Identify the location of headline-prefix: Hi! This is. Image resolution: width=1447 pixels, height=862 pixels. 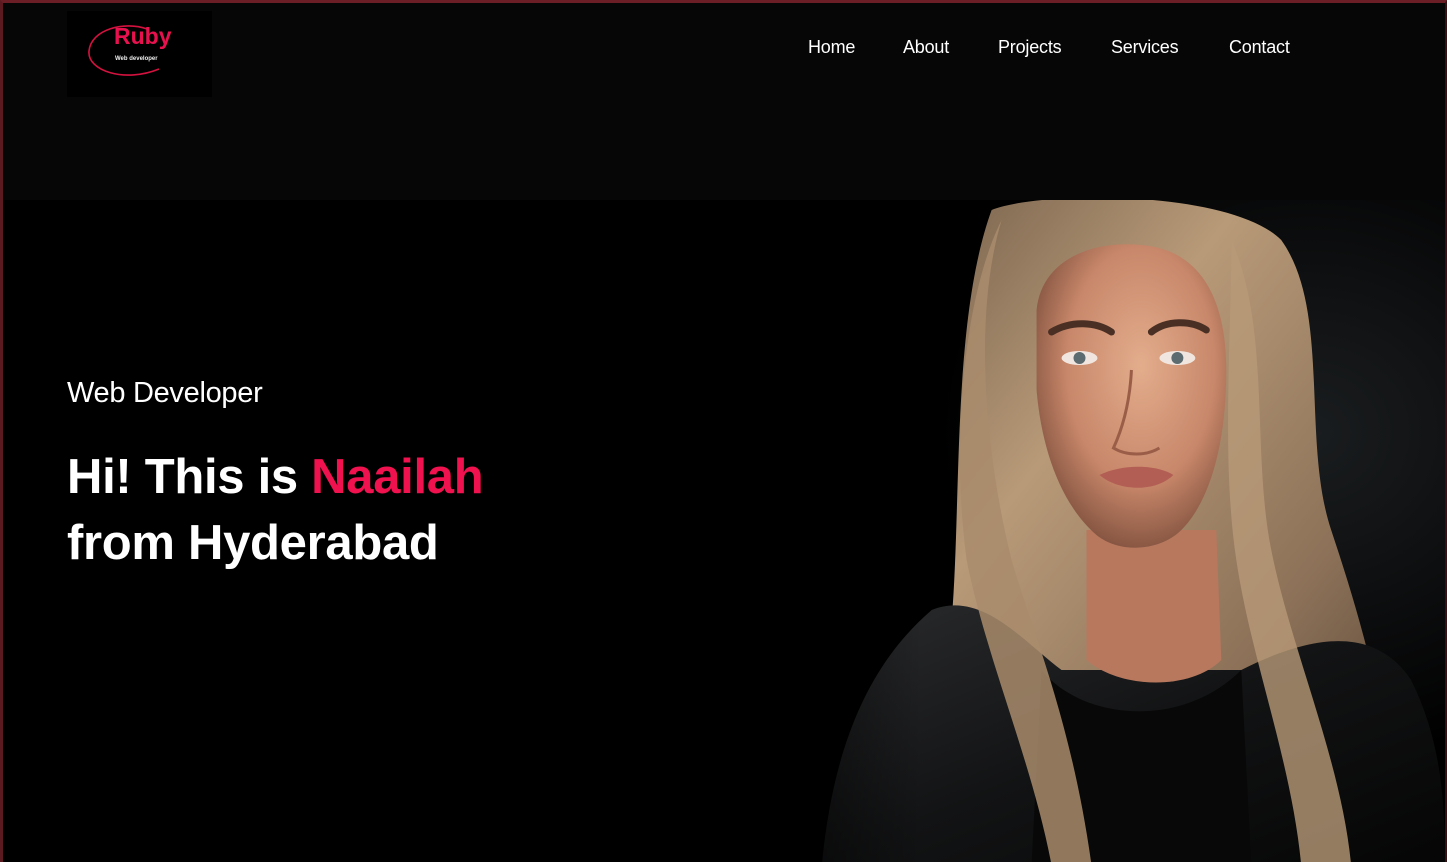
(189, 477).